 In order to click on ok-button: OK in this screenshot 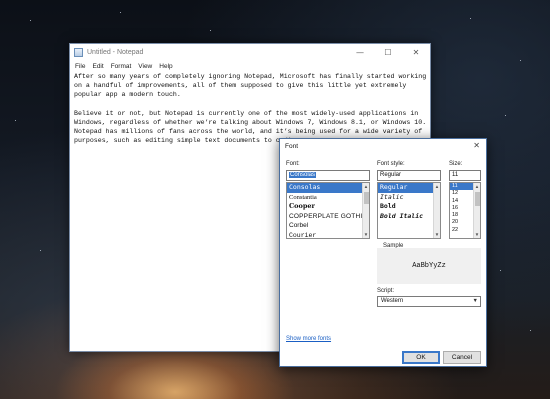, I will do `click(421, 357)`.